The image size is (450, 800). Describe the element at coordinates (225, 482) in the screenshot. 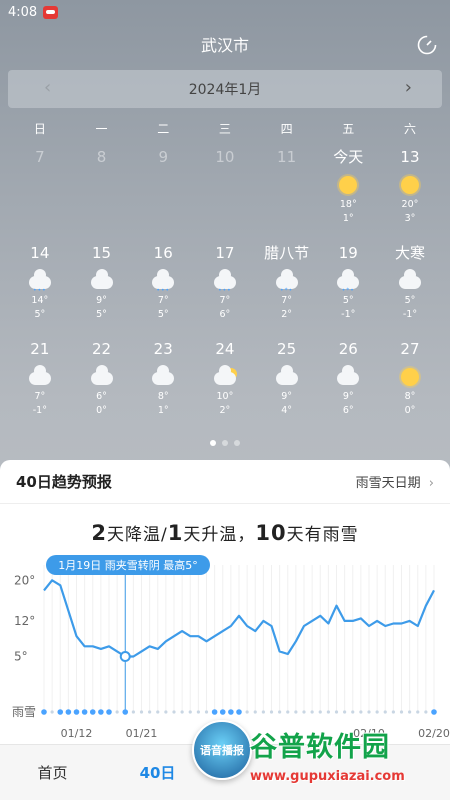

I see `trend-panel-header: 40日趋势预报 雨雪天日期 ›` at that location.